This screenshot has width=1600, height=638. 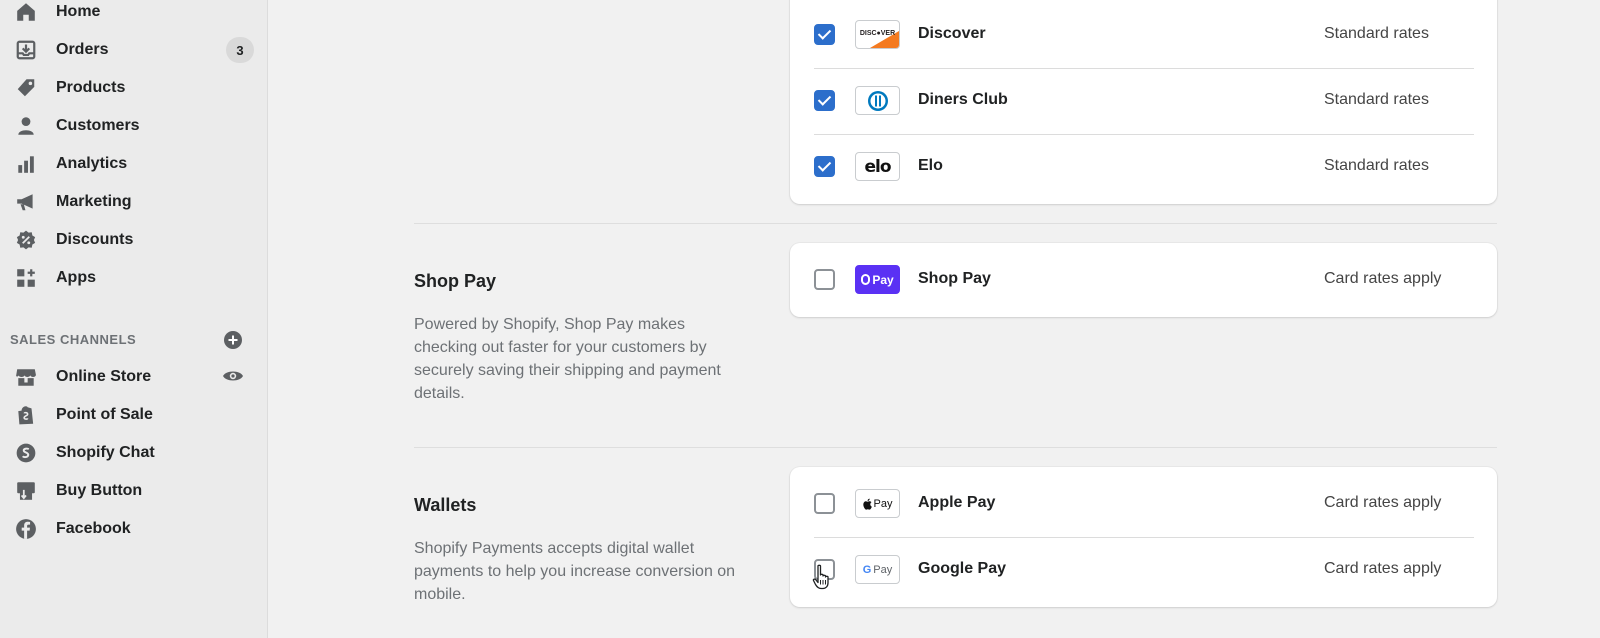 What do you see at coordinates (1143, 35) in the screenshot?
I see `payment-method-row-discover: DISC●VER Discover Standard rates` at bounding box center [1143, 35].